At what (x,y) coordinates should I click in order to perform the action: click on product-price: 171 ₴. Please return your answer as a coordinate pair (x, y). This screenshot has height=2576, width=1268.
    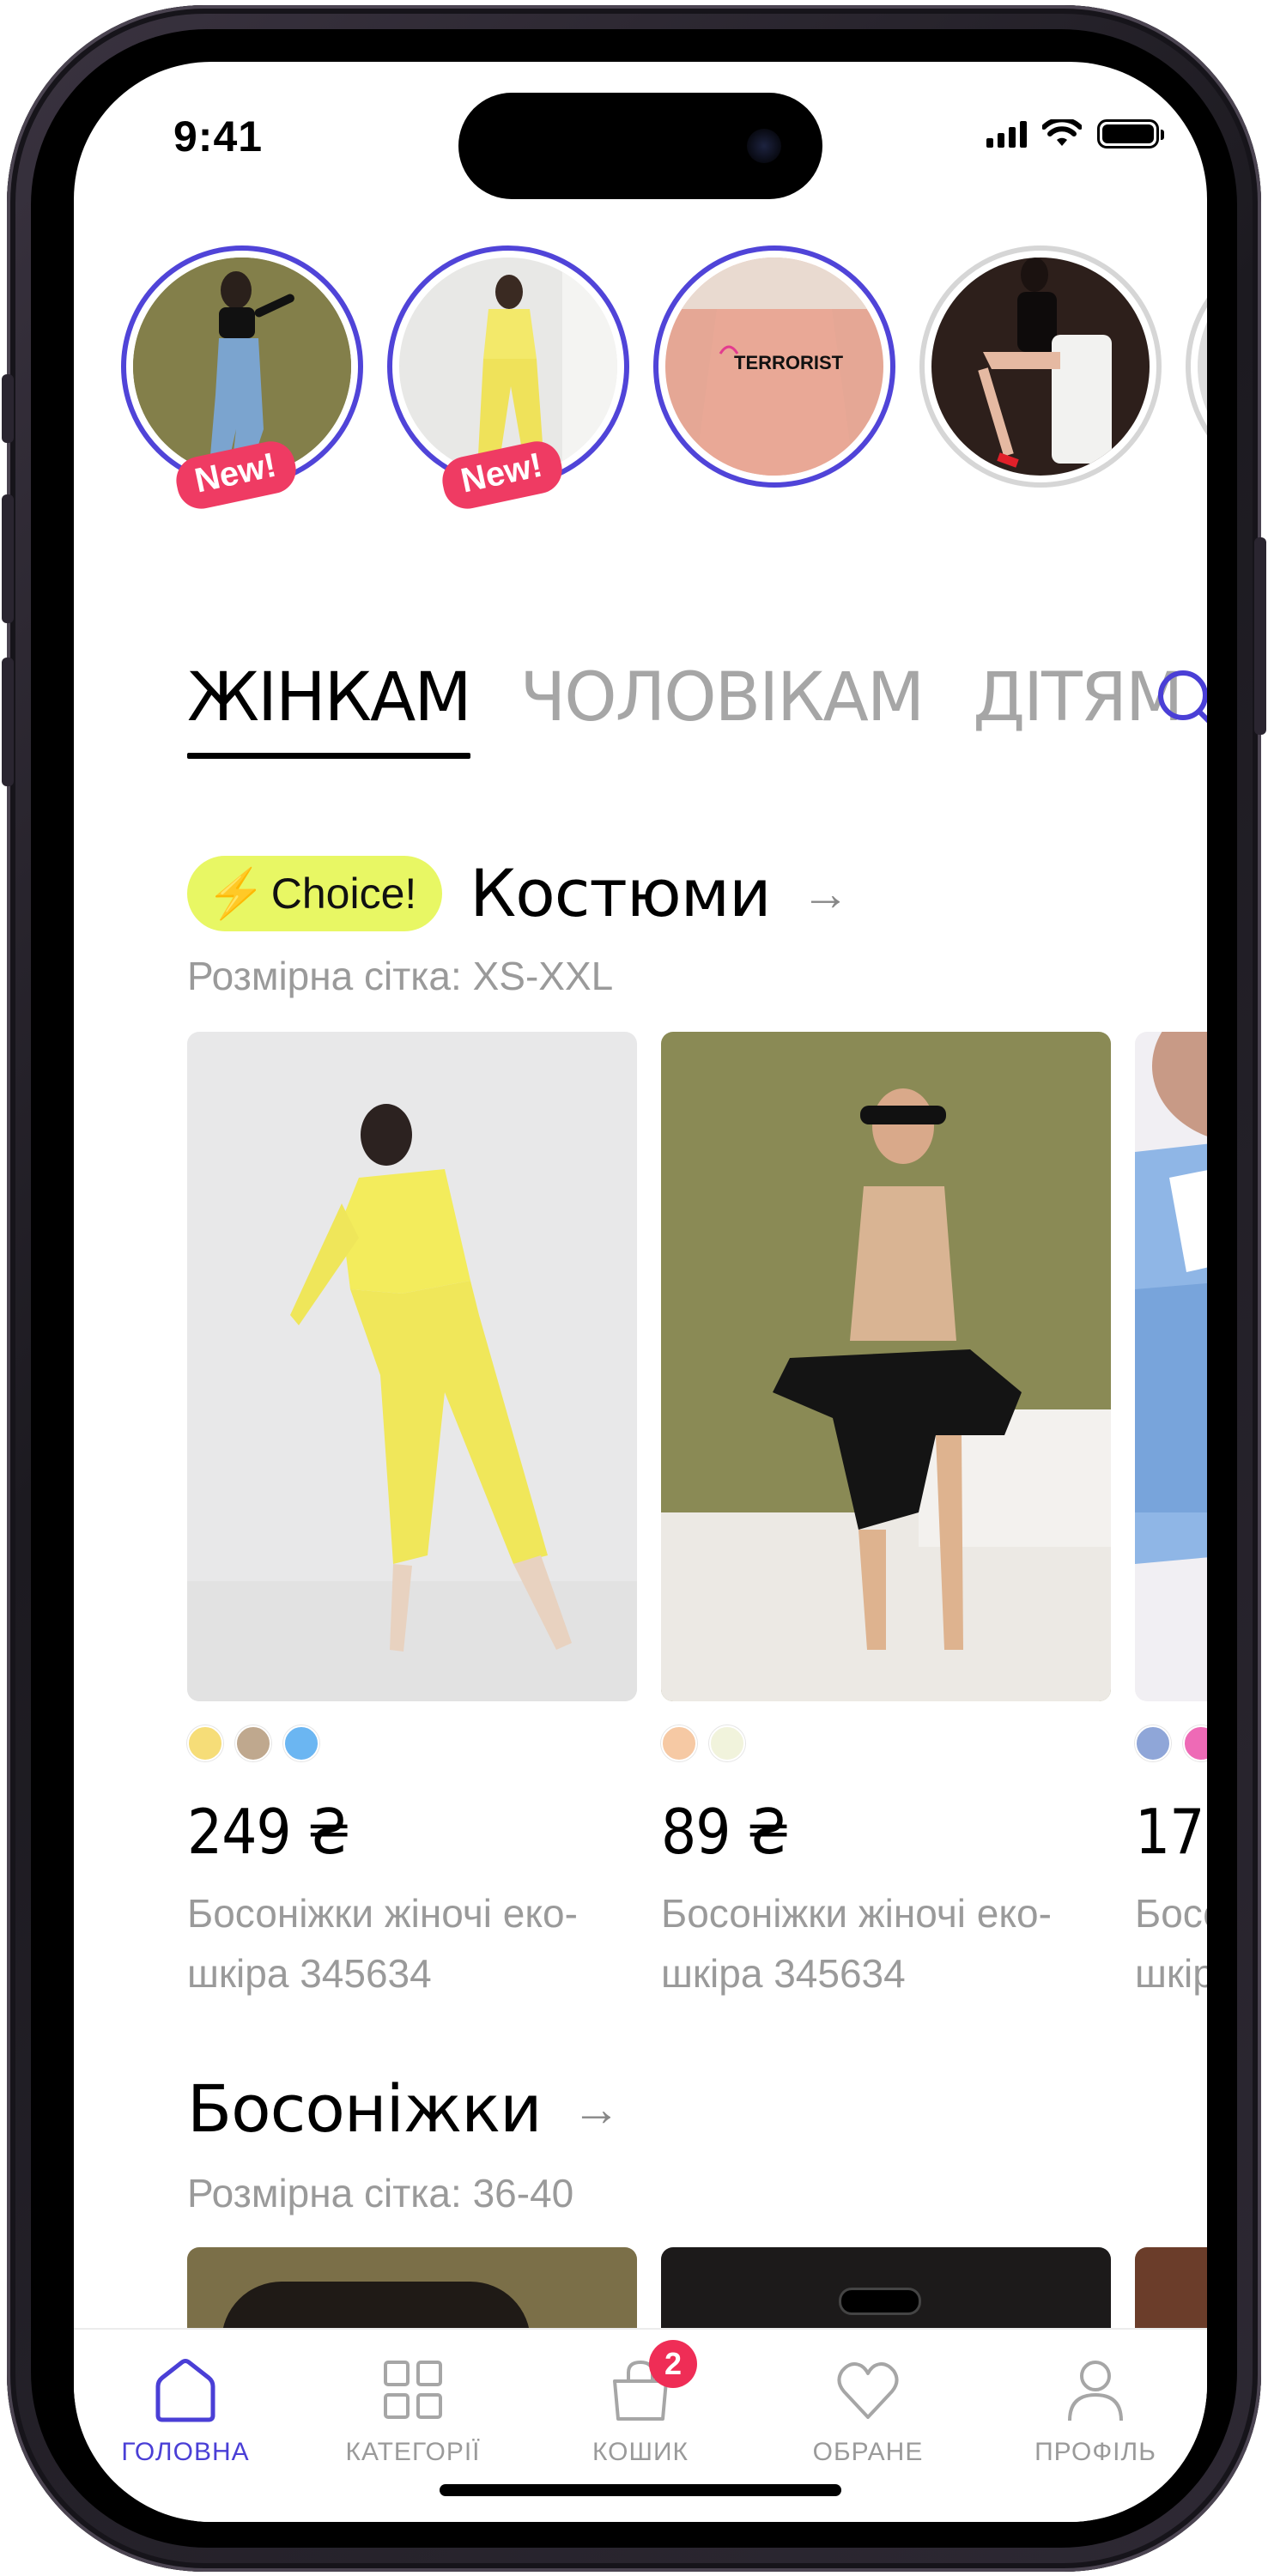
    Looking at the image, I should click on (1171, 1832).